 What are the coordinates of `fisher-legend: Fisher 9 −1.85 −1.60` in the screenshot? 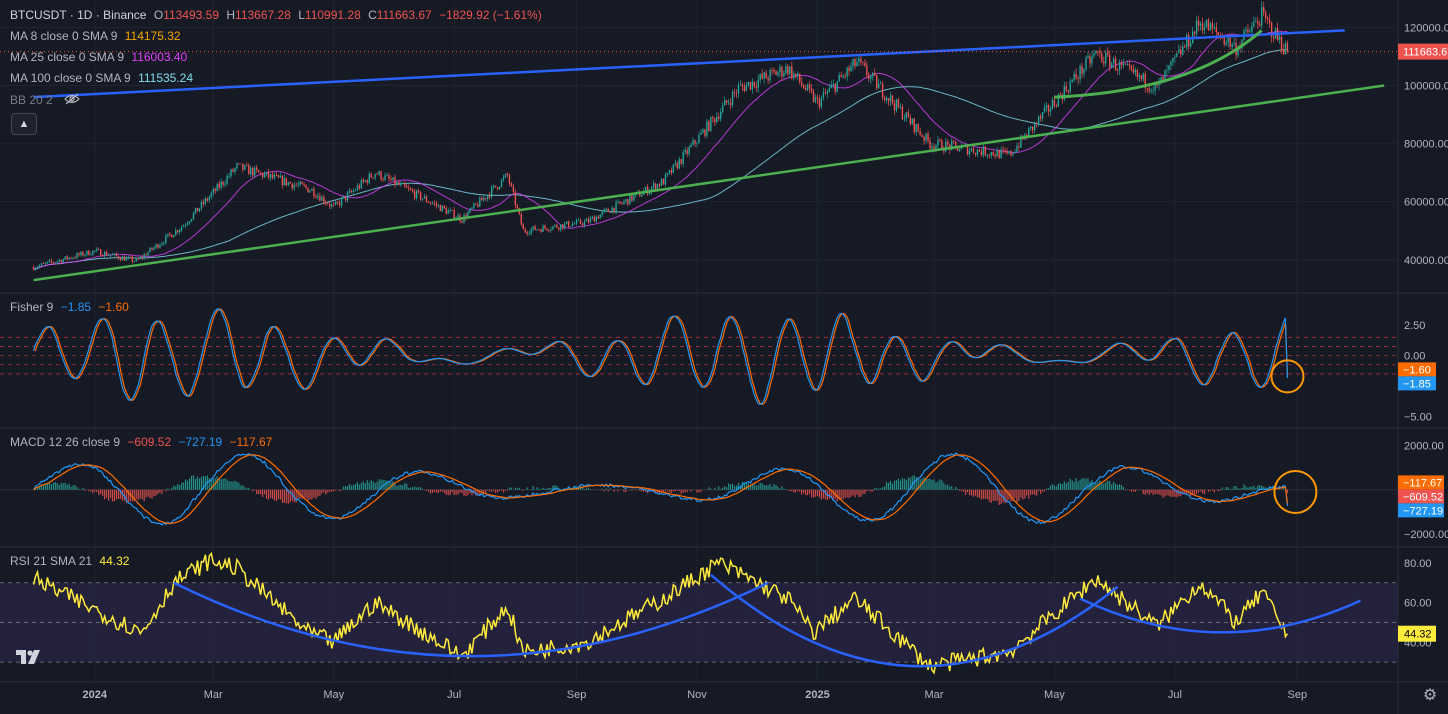 It's located at (71, 307).